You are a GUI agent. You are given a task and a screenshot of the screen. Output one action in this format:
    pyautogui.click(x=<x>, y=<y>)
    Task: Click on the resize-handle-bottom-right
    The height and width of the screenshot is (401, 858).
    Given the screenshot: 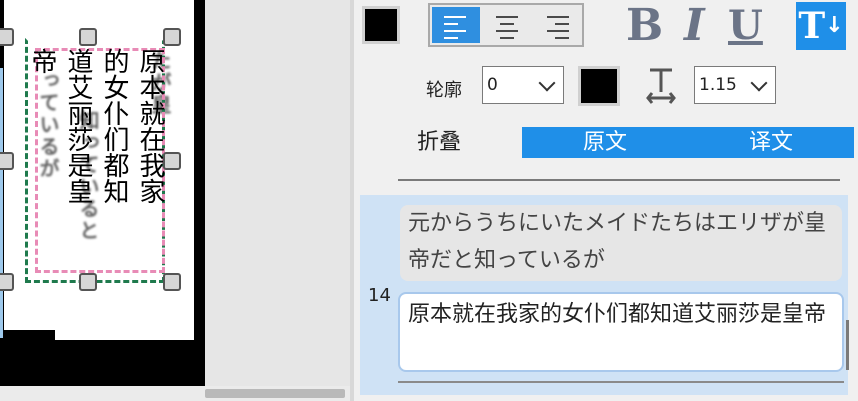 What is the action you would take?
    pyautogui.click(x=172, y=282)
    